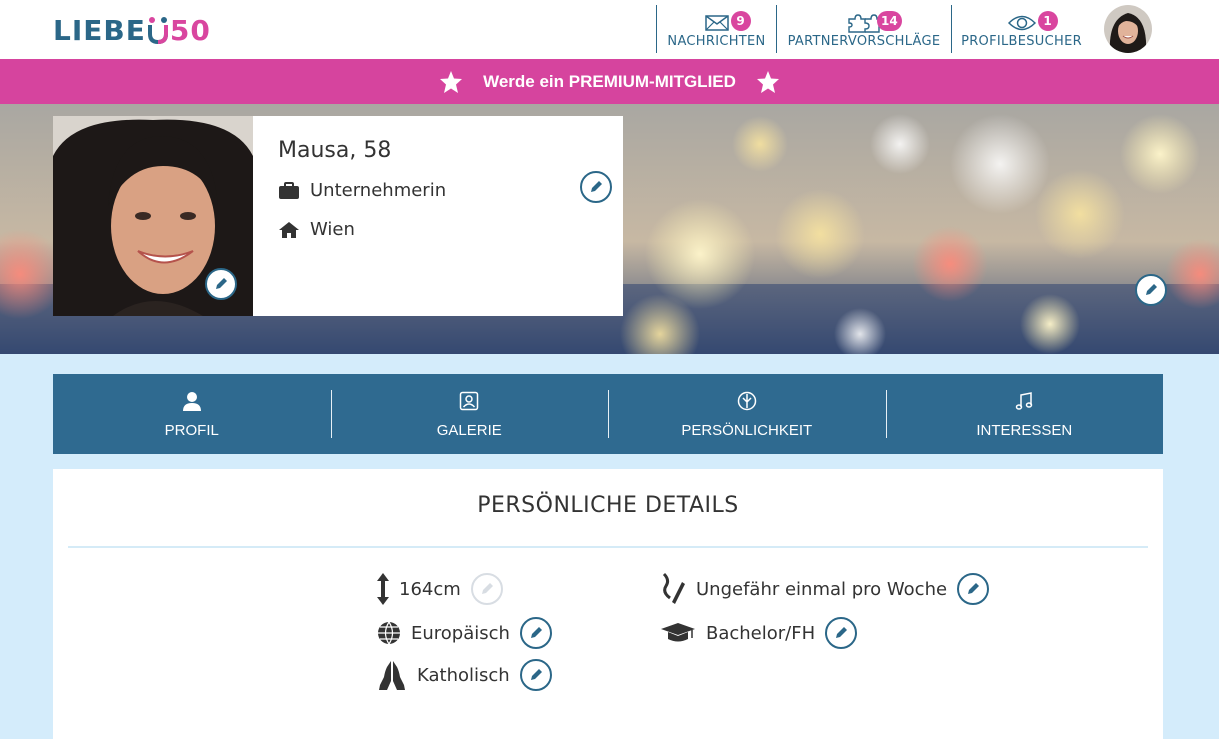 Image resolution: width=1219 pixels, height=739 pixels. Describe the element at coordinates (746, 400) in the screenshot. I see `personality-icon` at that location.